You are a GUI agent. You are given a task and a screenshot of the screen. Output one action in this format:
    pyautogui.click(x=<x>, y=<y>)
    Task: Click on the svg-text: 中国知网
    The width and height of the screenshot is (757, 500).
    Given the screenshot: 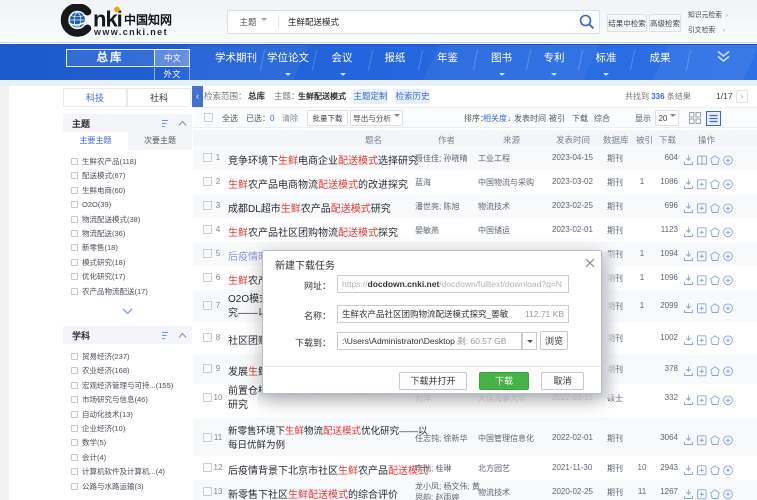 What is the action you would take?
    pyautogui.click(x=148, y=19)
    